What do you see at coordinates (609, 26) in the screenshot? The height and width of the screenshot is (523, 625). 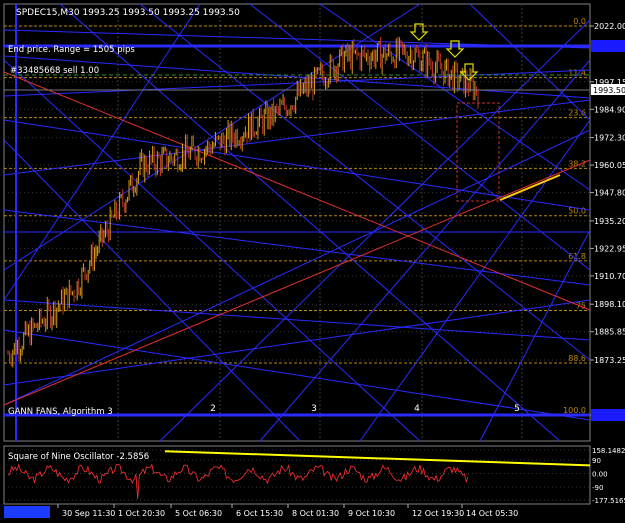 I see `price-tick-label-0: 2022.00` at bounding box center [609, 26].